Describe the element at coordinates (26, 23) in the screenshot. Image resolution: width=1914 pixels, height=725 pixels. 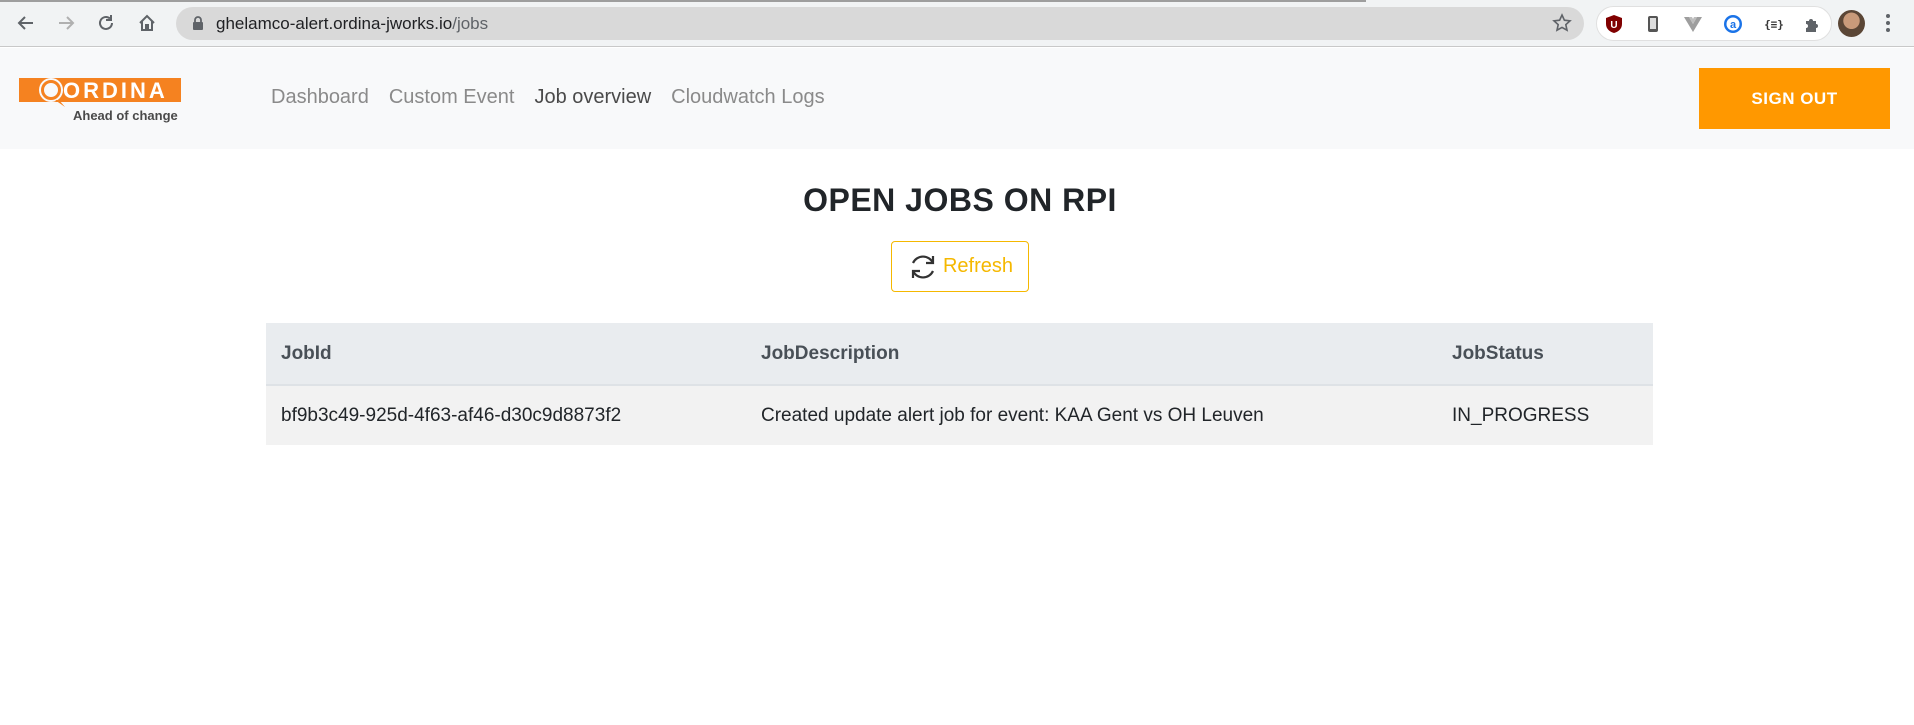
I see `back-icon` at that location.